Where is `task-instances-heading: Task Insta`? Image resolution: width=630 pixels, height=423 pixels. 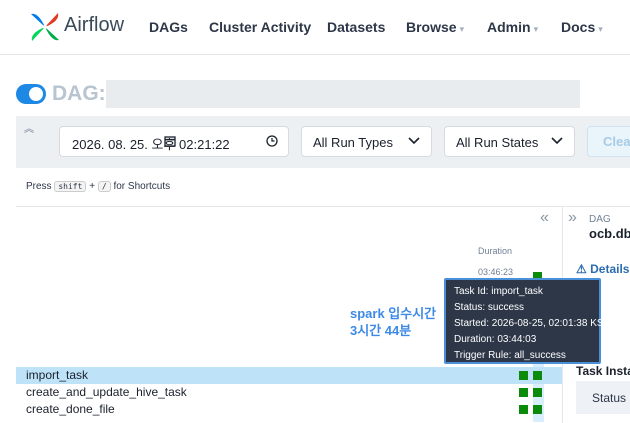
task-instances-heading: Task Insta is located at coordinates (603, 371).